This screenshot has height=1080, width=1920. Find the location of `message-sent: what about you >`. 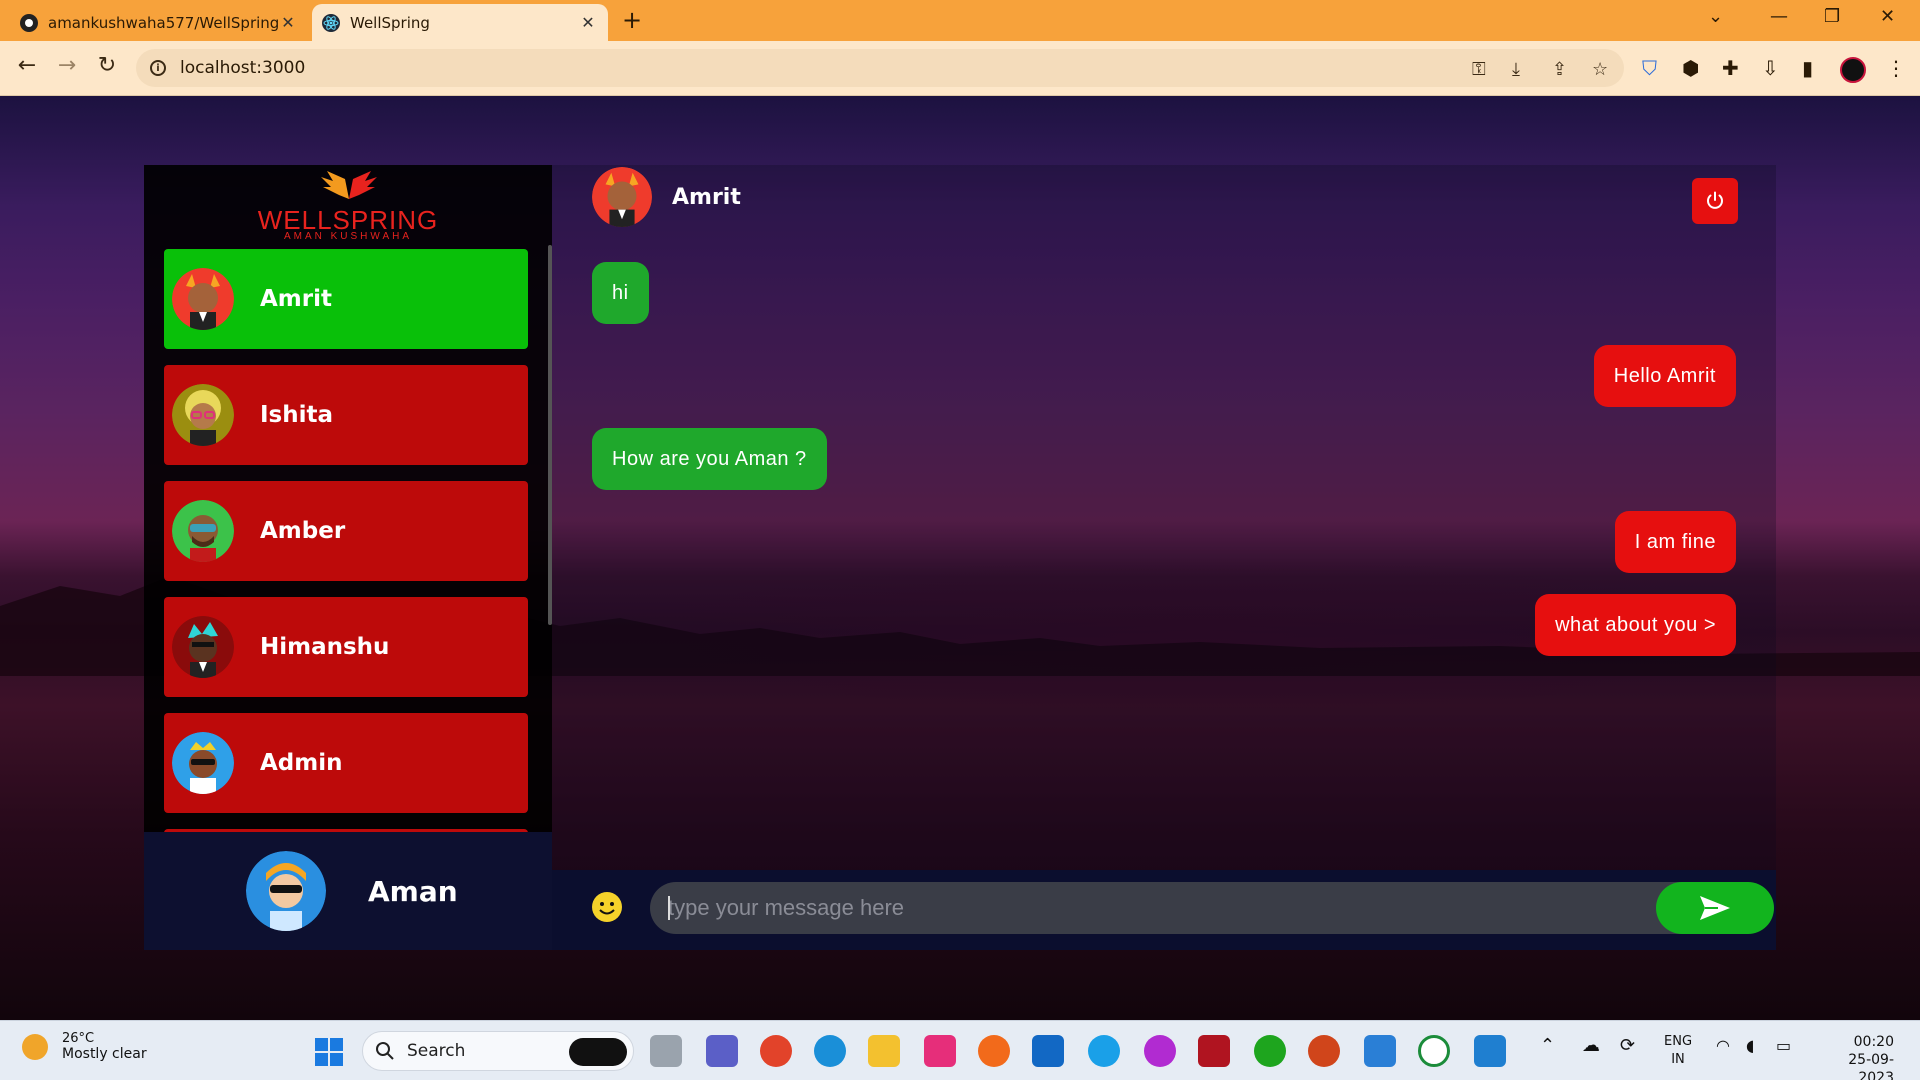

message-sent: what about you > is located at coordinates (1635, 625).